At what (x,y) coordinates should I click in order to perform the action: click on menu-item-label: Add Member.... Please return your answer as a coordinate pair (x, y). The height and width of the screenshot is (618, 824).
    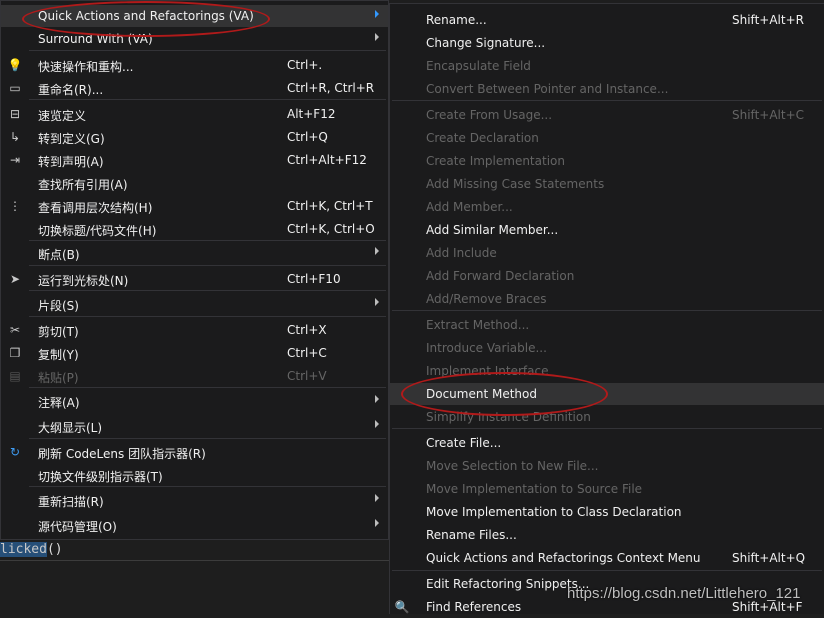
    Looking at the image, I should click on (469, 207).